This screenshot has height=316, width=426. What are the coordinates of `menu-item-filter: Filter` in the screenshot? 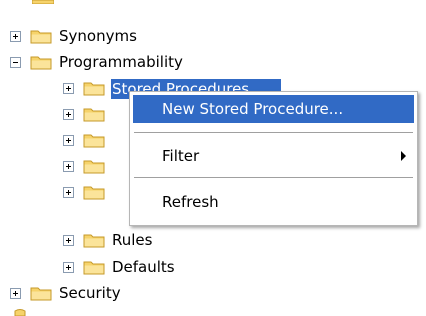 It's located at (273, 156).